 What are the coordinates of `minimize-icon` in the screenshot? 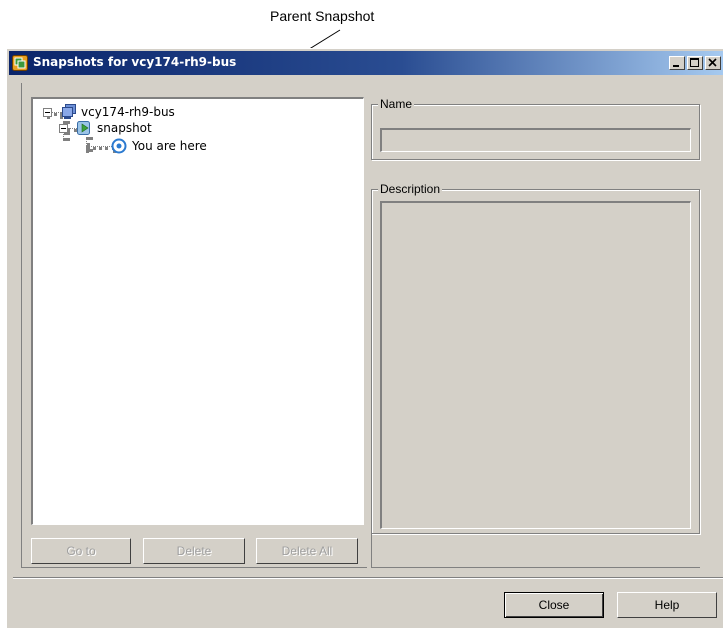 It's located at (676, 66).